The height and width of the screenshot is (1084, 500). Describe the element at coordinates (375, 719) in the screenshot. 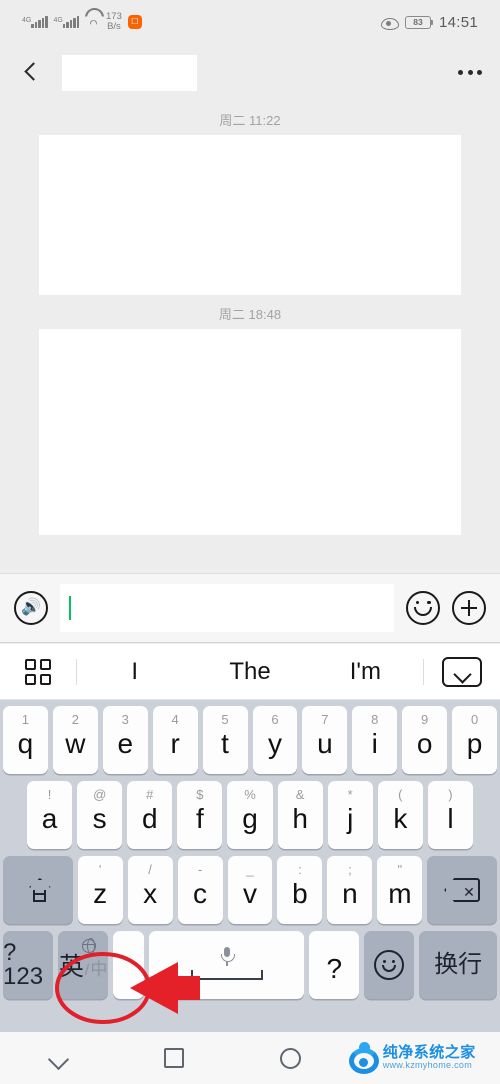

I see `key-sub-label: 8` at that location.